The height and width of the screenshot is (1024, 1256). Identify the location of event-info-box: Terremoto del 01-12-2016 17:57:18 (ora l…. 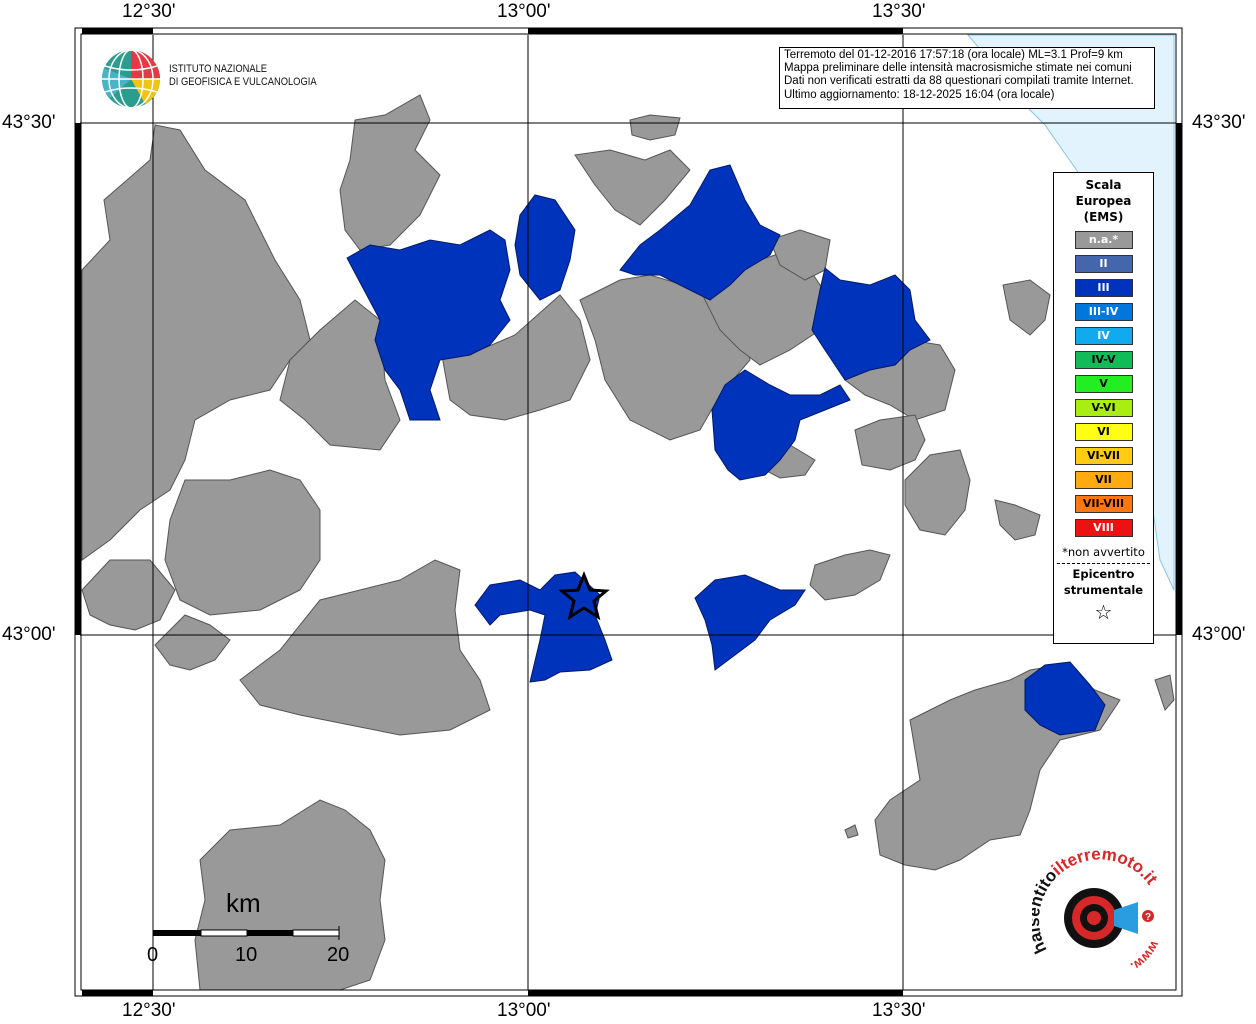
(967, 78).